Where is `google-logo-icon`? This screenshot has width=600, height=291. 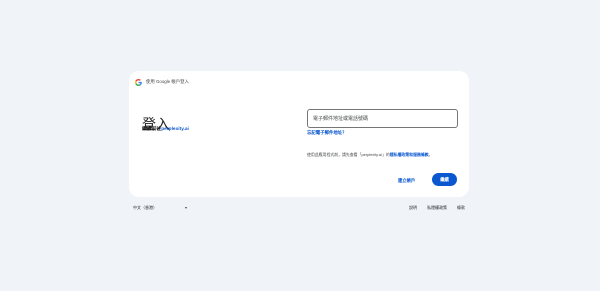 google-logo-icon is located at coordinates (138, 82).